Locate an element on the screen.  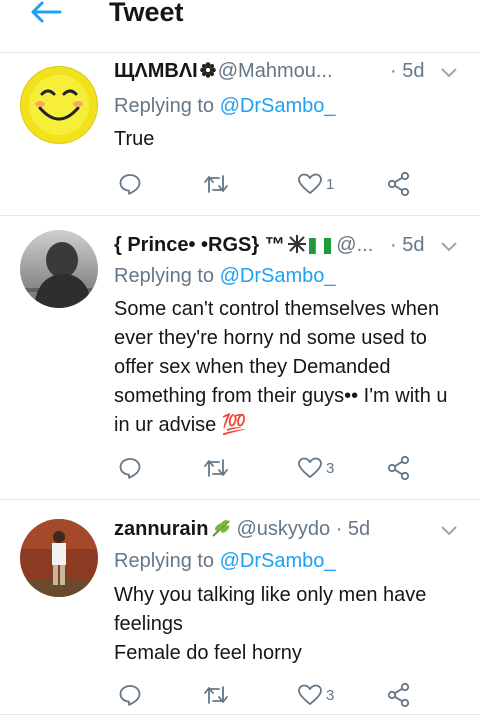
tweet-text-line: Female do feel horny is located at coordinates (208, 653).